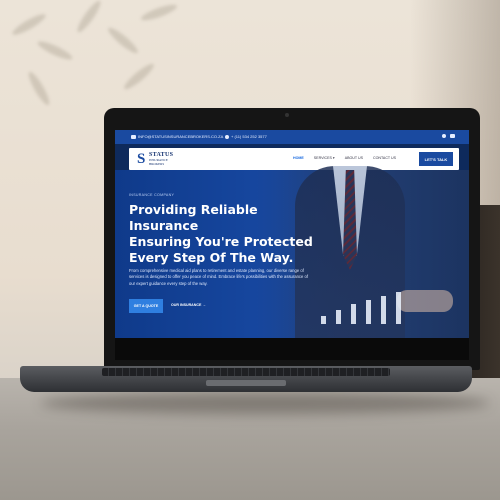  I want to click on laptop-shadow, so click(265, 403).